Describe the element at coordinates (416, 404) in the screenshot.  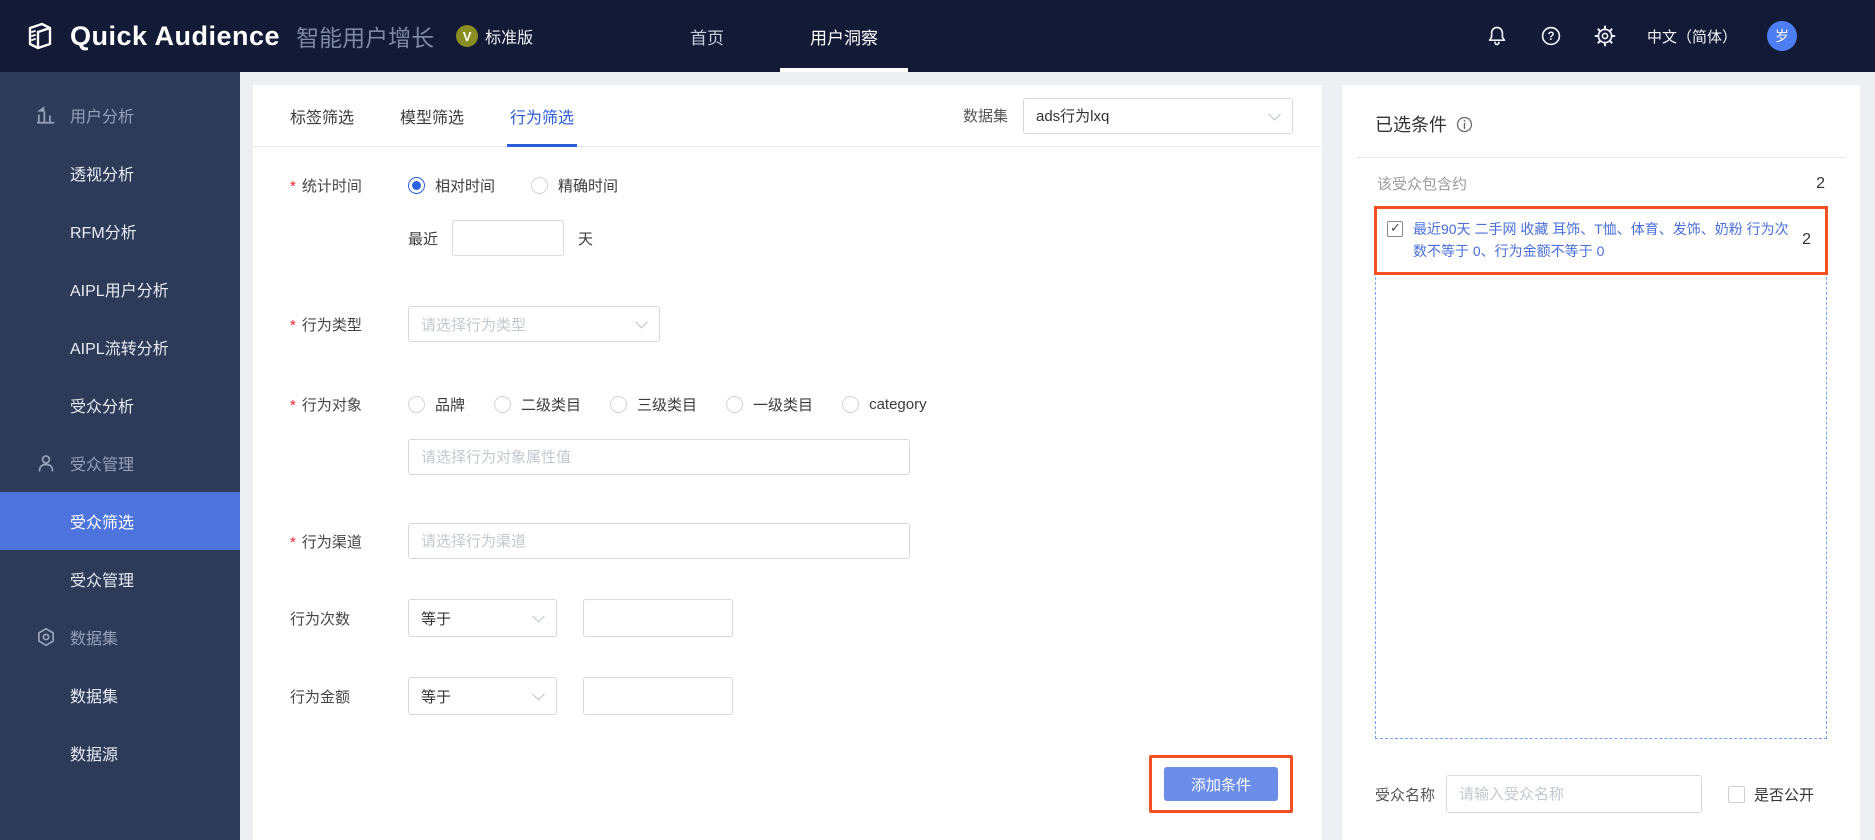
I see `brand-radio` at that location.